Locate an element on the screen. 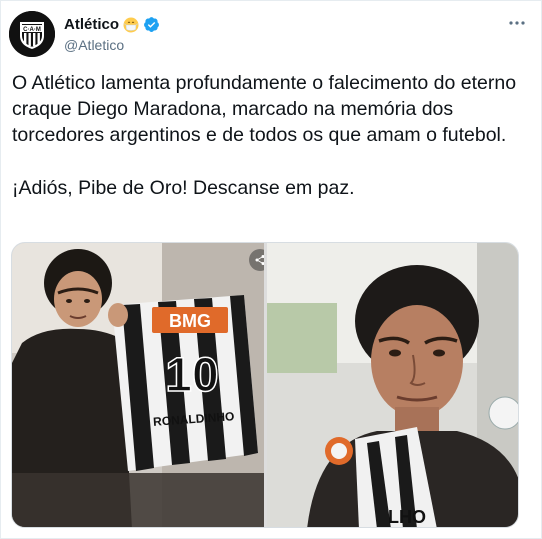 The width and height of the screenshot is (542, 539). more-options-icon is located at coordinates (517, 23).